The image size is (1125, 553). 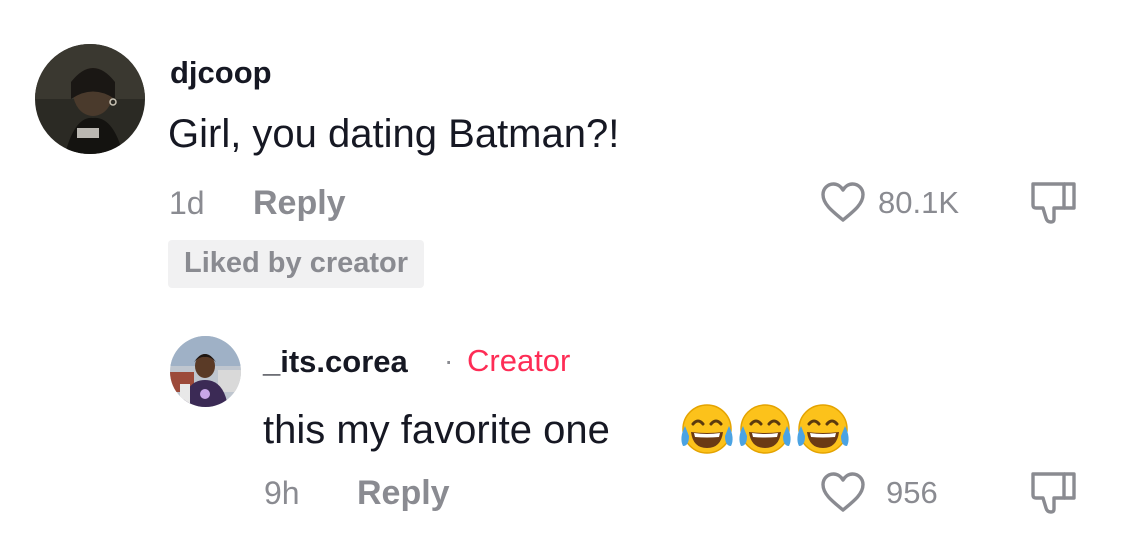 I want to click on creator-avatar, so click(x=205, y=371).